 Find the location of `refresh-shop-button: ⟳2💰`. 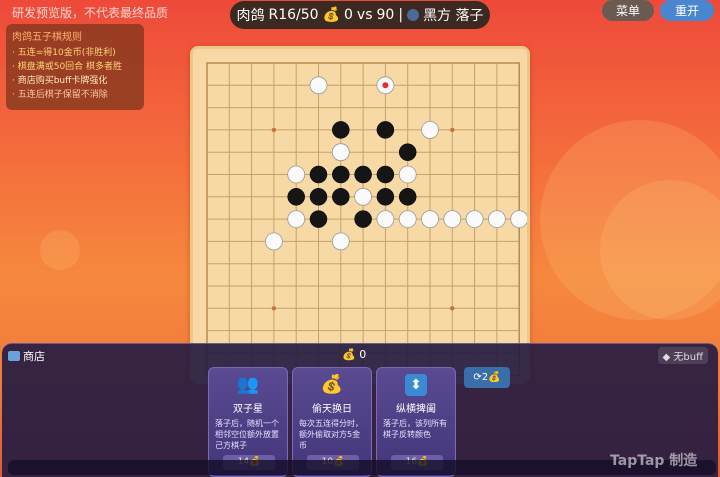

refresh-shop-button: ⟳2💰 is located at coordinates (487, 377).